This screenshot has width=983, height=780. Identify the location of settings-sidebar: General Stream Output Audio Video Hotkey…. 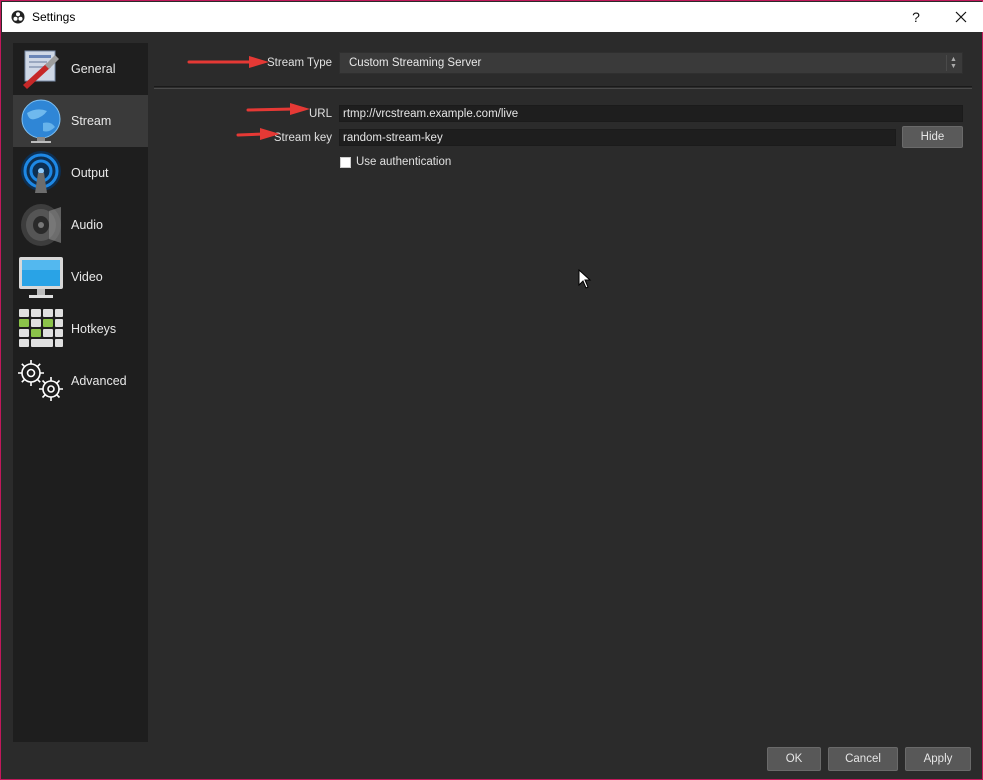
(80, 392).